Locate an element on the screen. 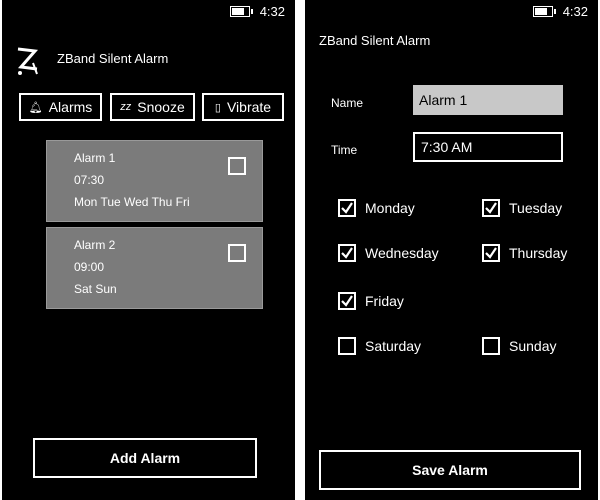 Image resolution: width=600 pixels, height=500 pixels. tab-alarms: 🔔︎ Alarms is located at coordinates (60, 107).